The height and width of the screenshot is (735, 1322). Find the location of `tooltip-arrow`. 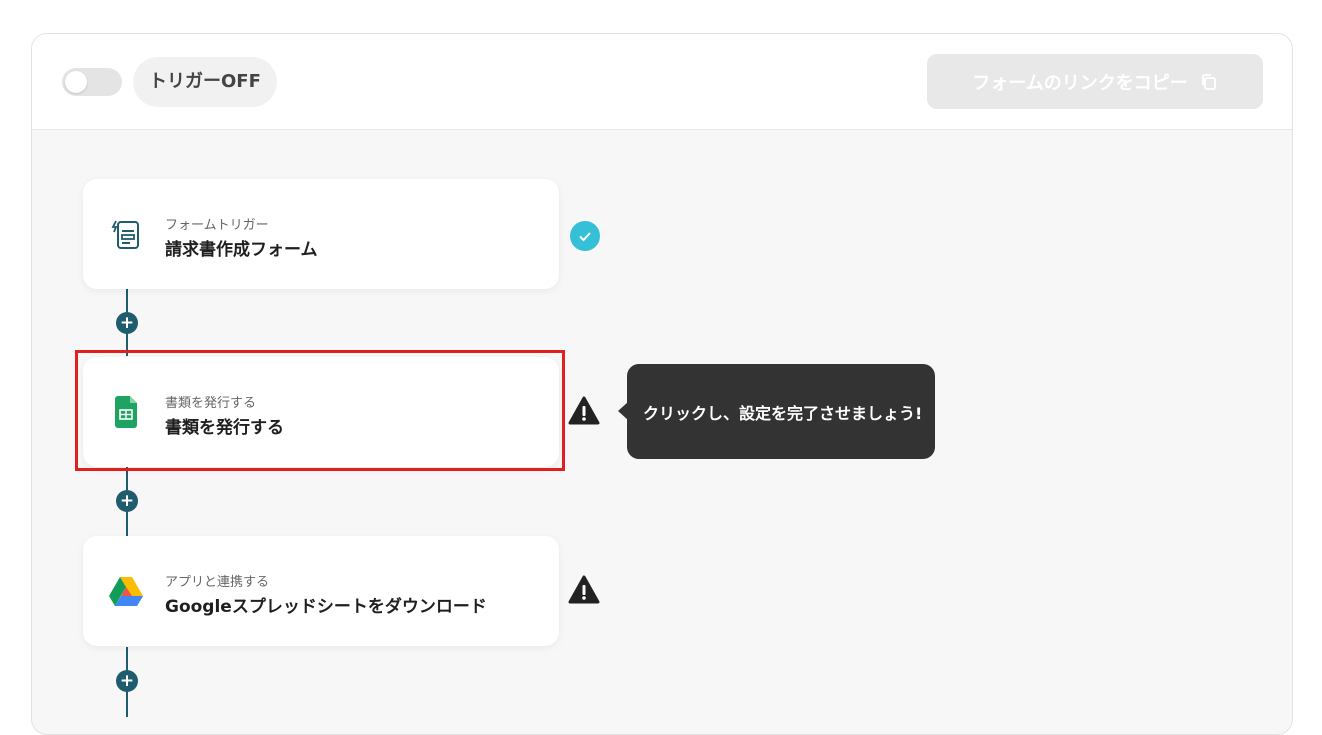

tooltip-arrow is located at coordinates (623, 411).